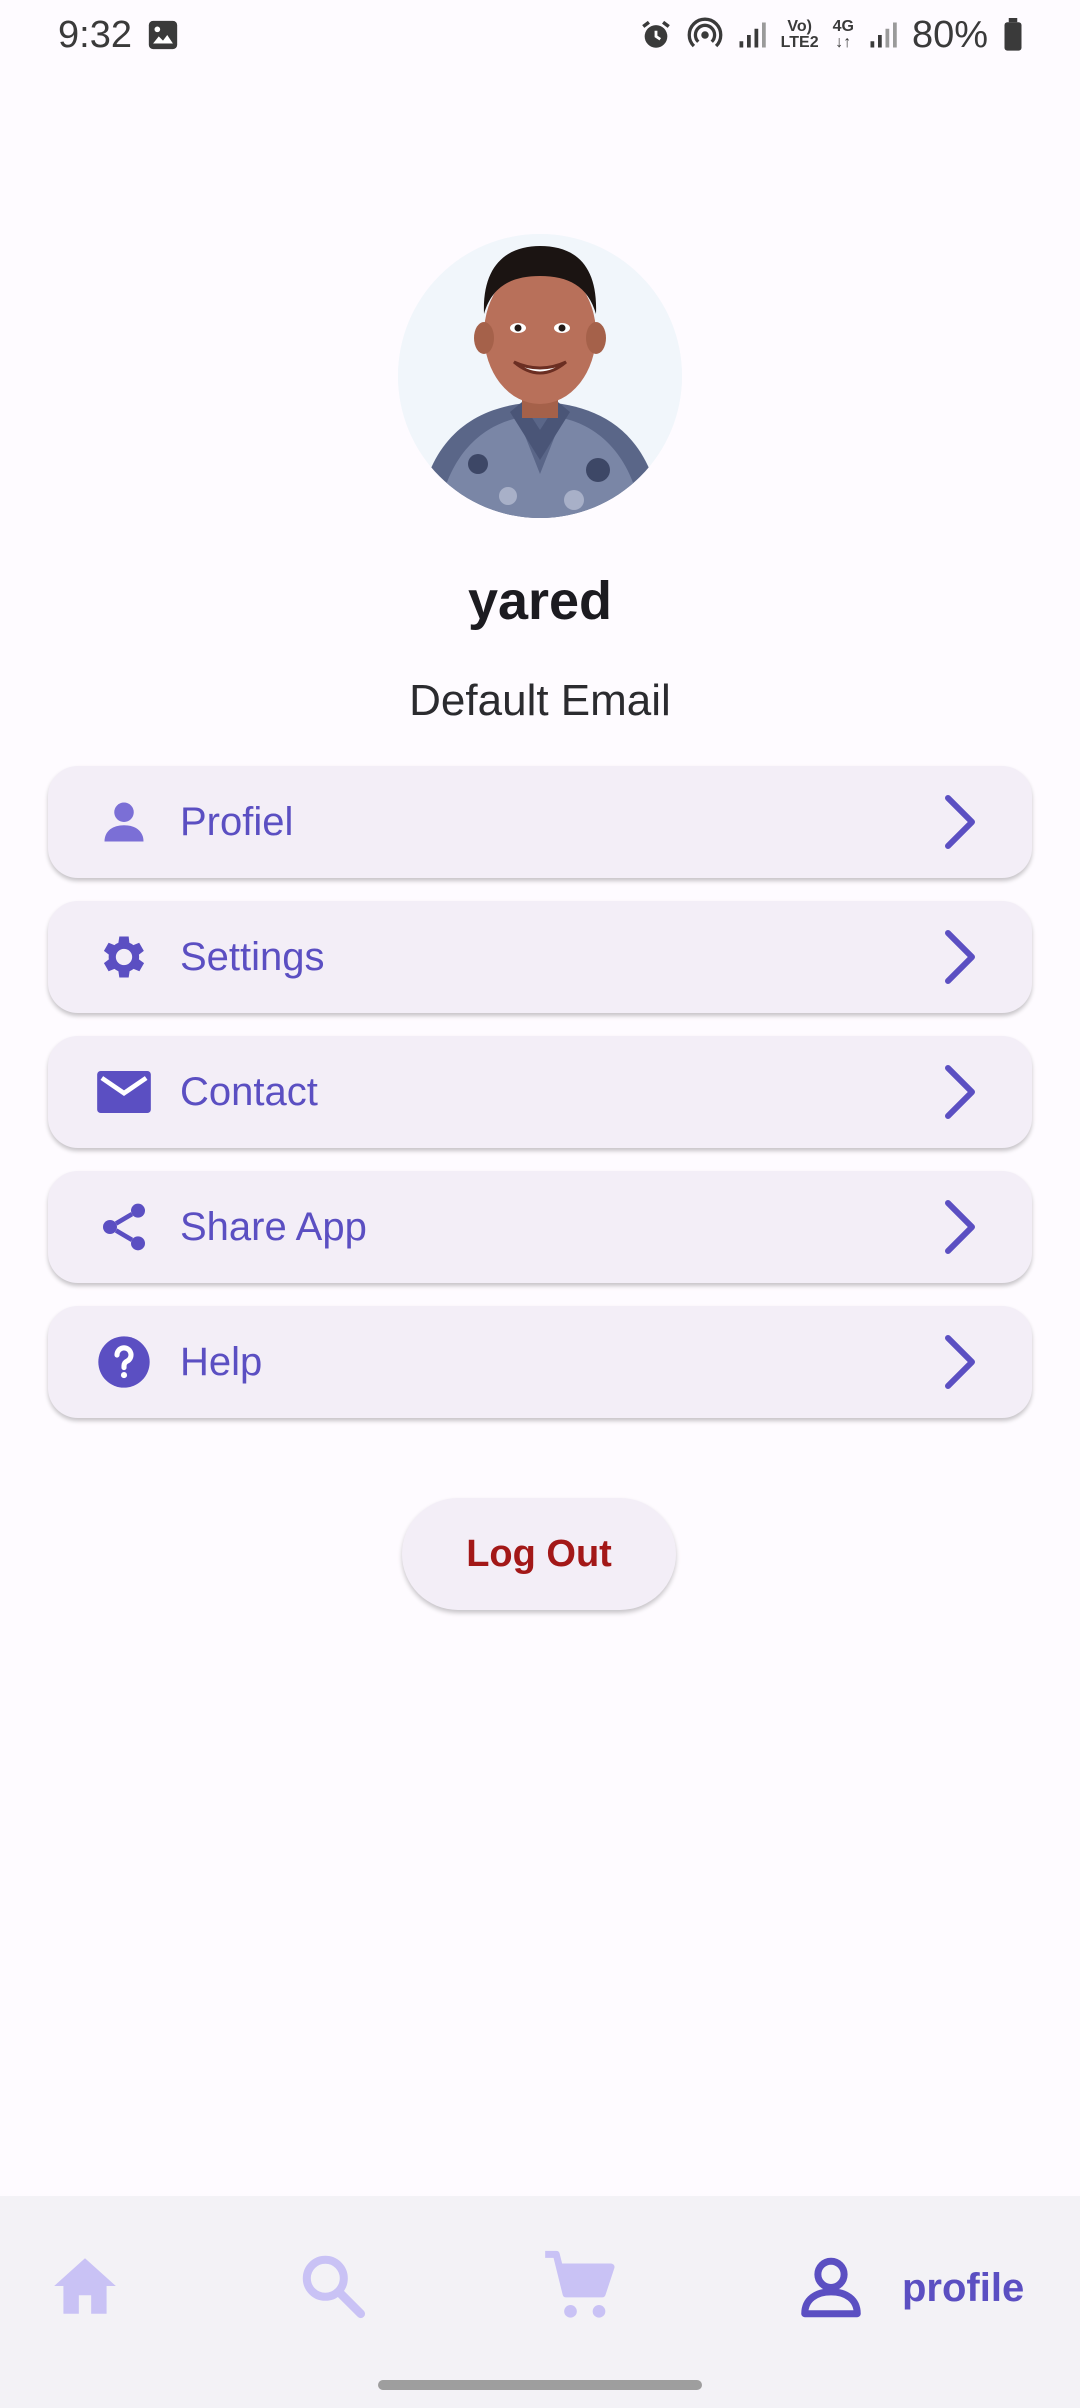 The width and height of the screenshot is (1080, 2408). I want to click on cart-icon, so click(580, 2288).